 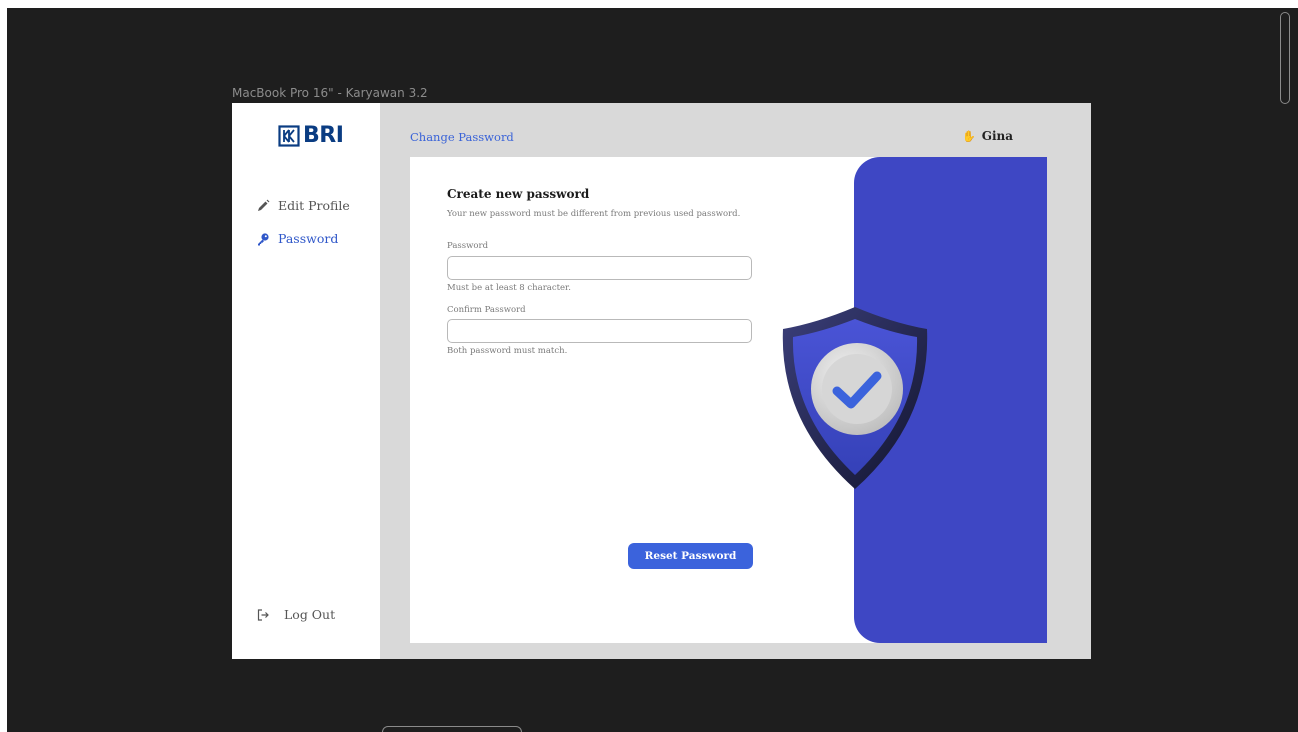 I want to click on form-title: Create new password, so click(x=518, y=194).